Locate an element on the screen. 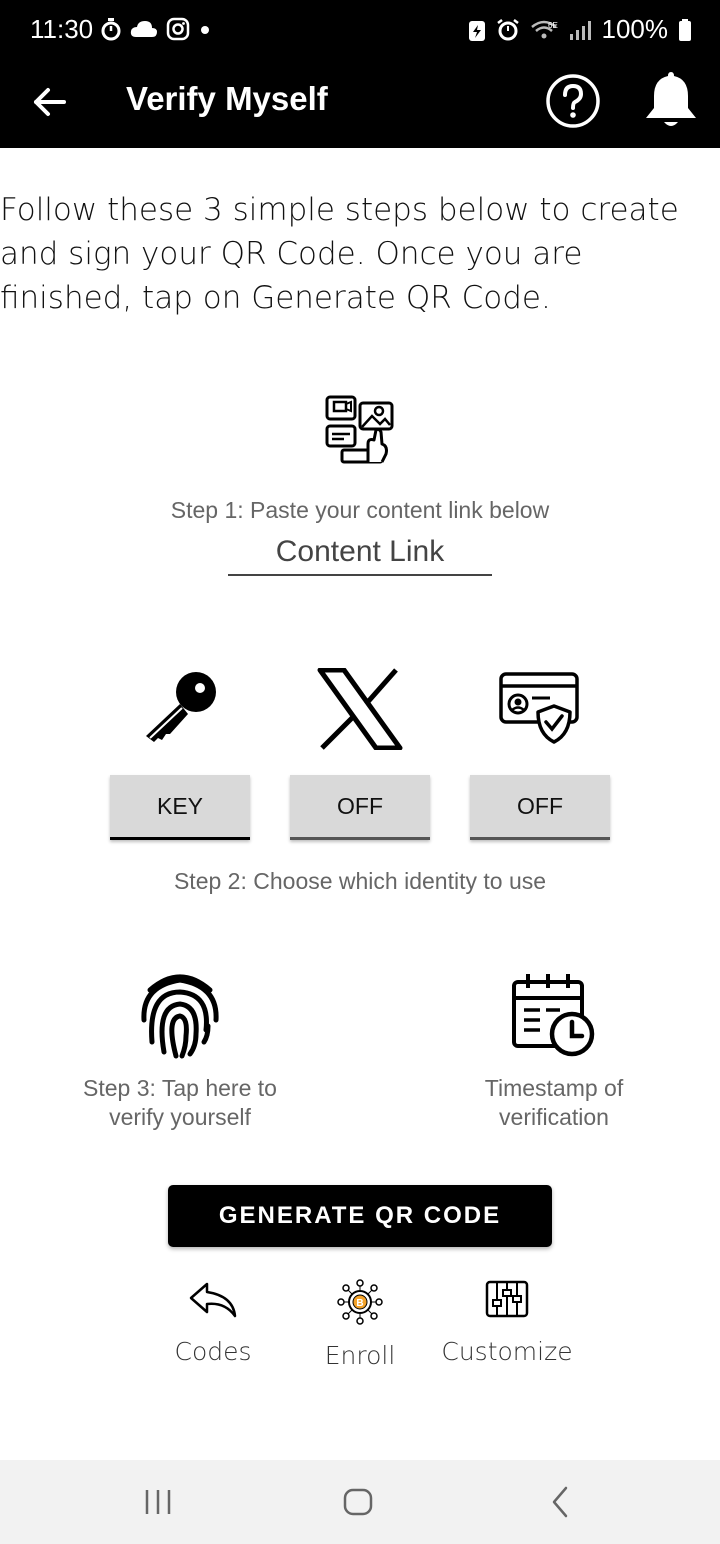  codes-button: Codes is located at coordinates (213, 1322).